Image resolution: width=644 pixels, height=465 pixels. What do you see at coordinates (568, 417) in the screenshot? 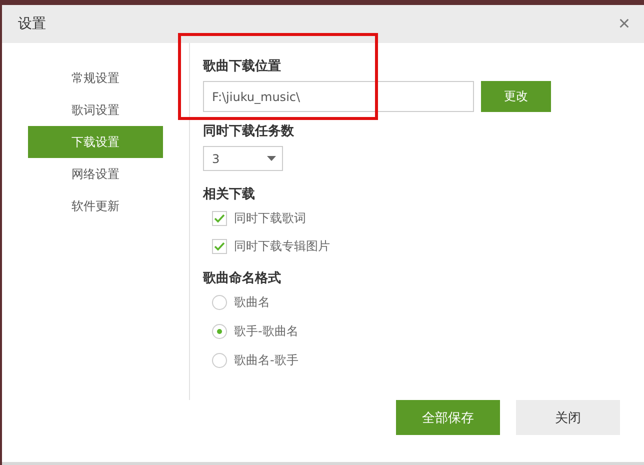
I see `footer-button: 关闭` at bounding box center [568, 417].